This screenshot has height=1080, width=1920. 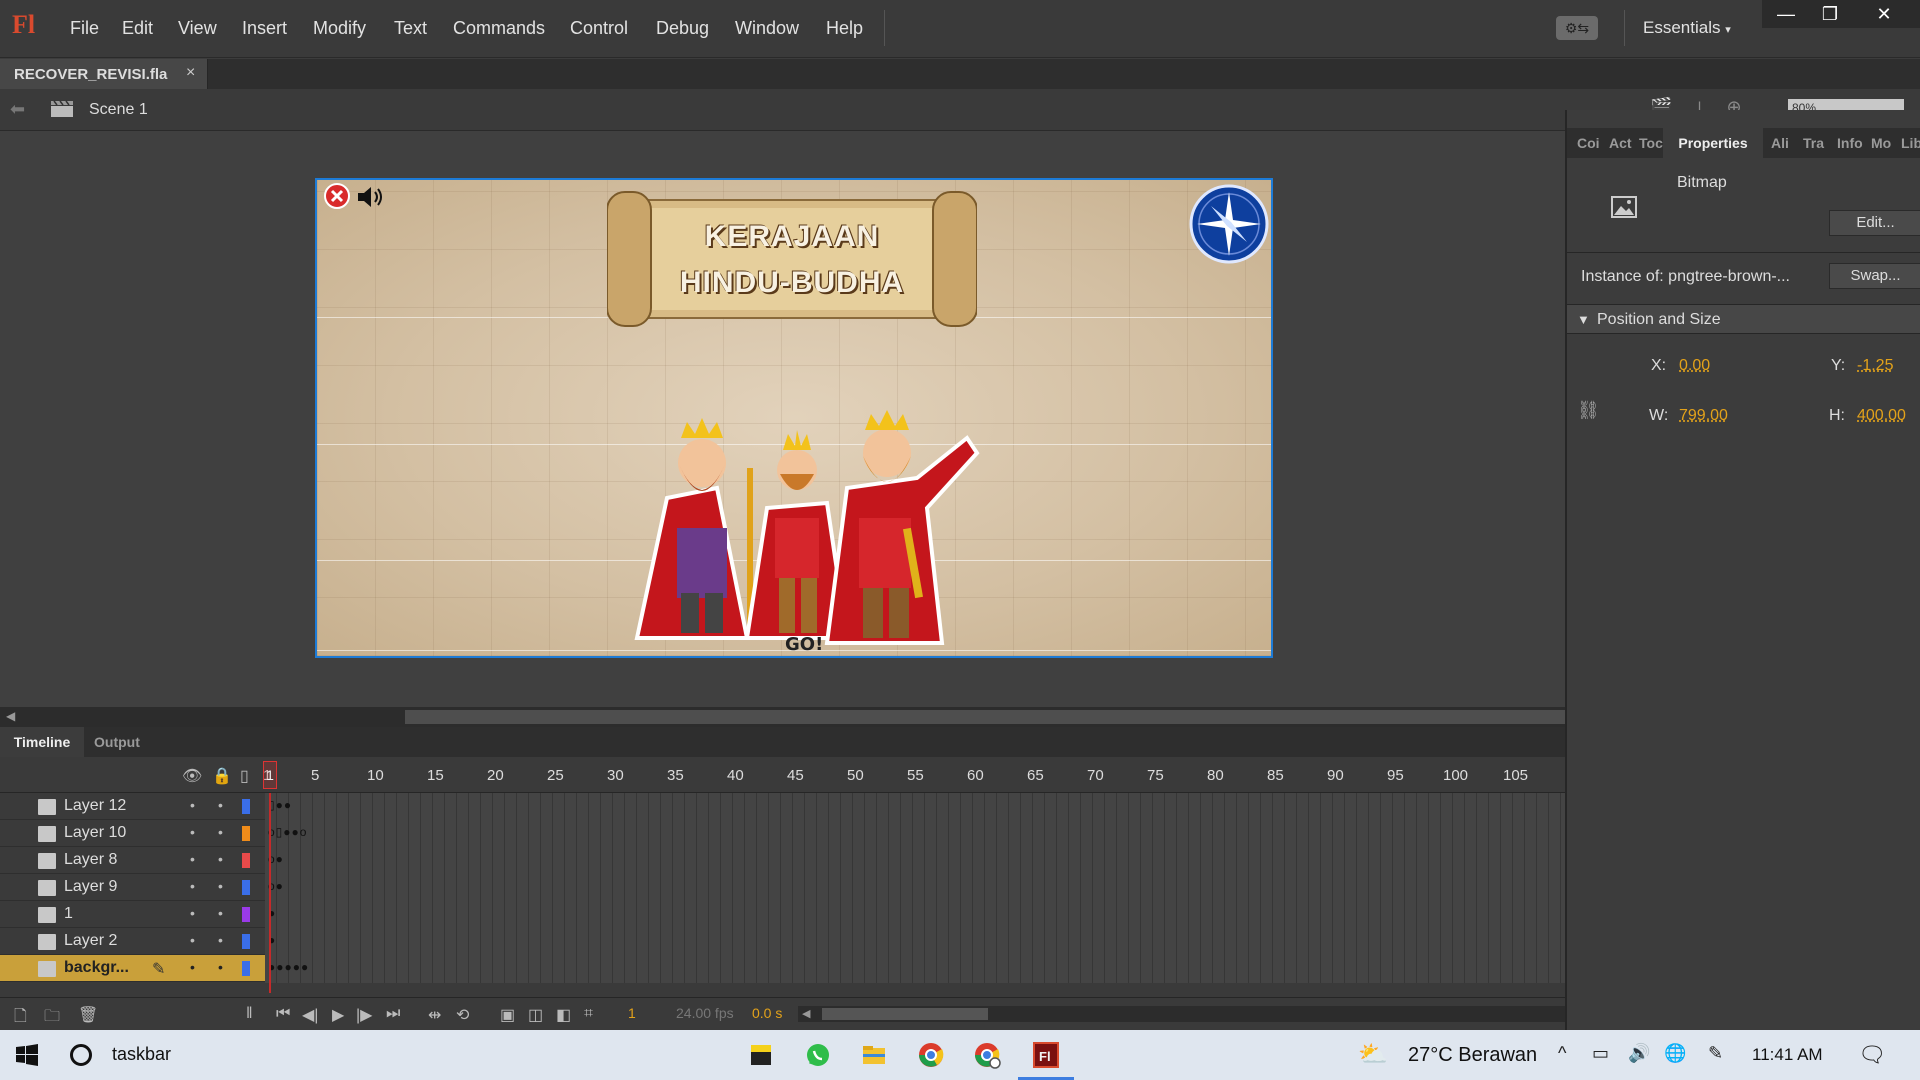 I want to click on menu-modify: Modify, so click(x=339, y=28).